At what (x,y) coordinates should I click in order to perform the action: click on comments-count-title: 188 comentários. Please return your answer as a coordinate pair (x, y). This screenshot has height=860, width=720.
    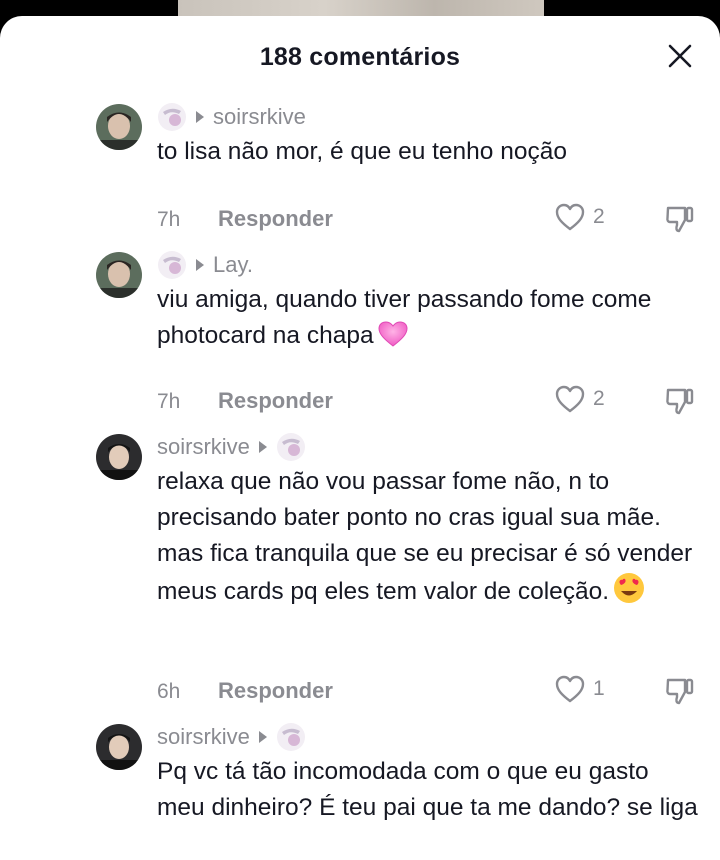
    Looking at the image, I should click on (360, 57).